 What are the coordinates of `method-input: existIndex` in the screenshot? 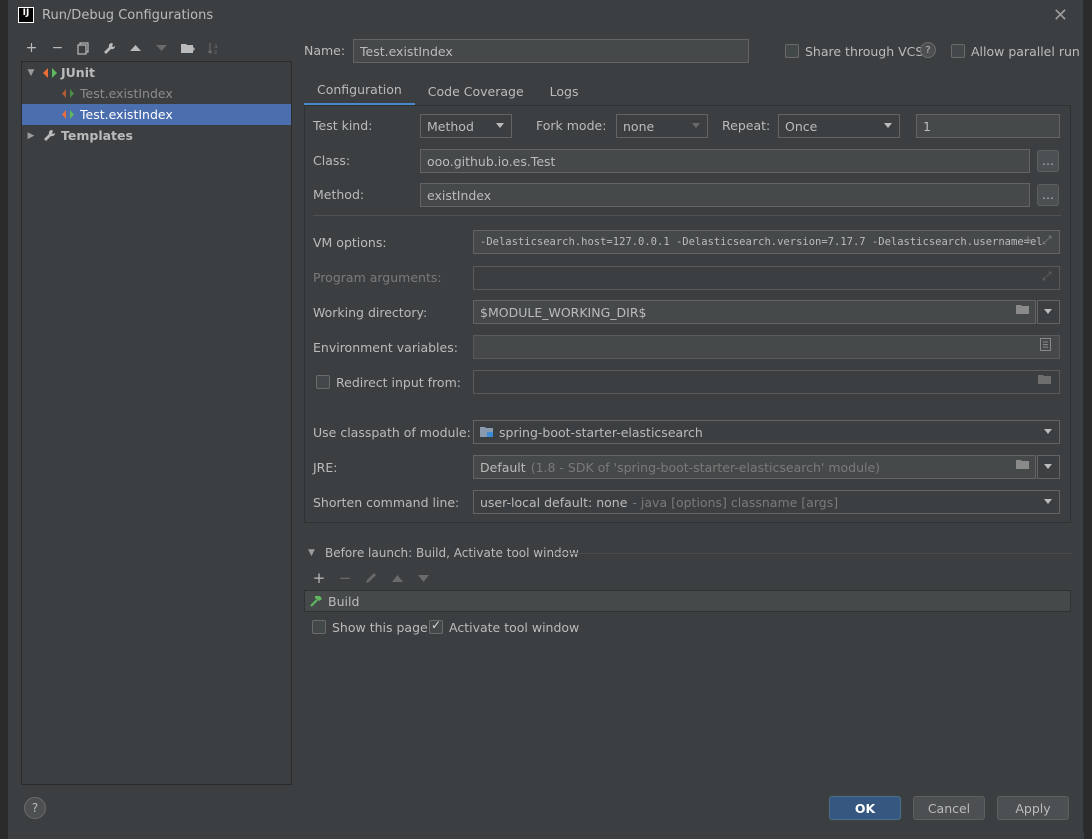 It's located at (725, 195).